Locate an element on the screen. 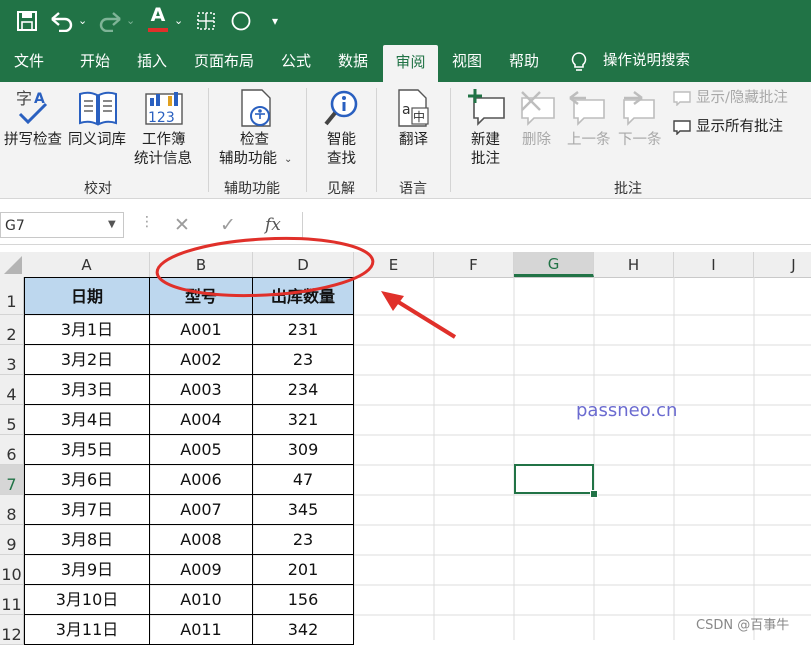 The image size is (811, 655). annotation-ellipse is located at coordinates (265, 267).